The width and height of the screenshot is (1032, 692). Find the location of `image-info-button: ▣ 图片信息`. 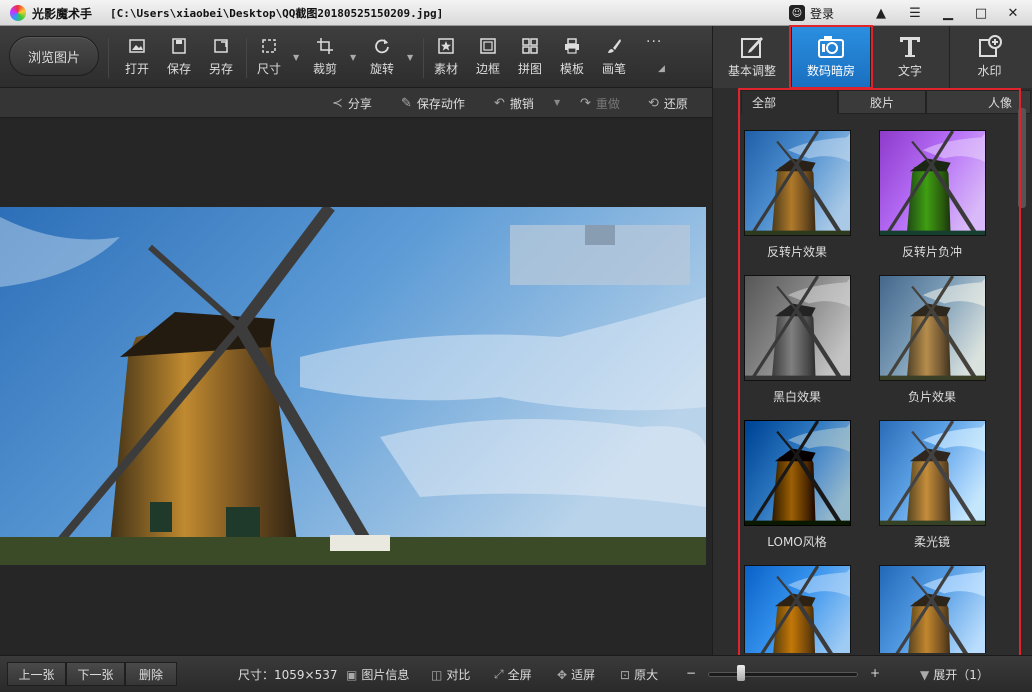

image-info-button: ▣ 图片信息 is located at coordinates (377, 674).